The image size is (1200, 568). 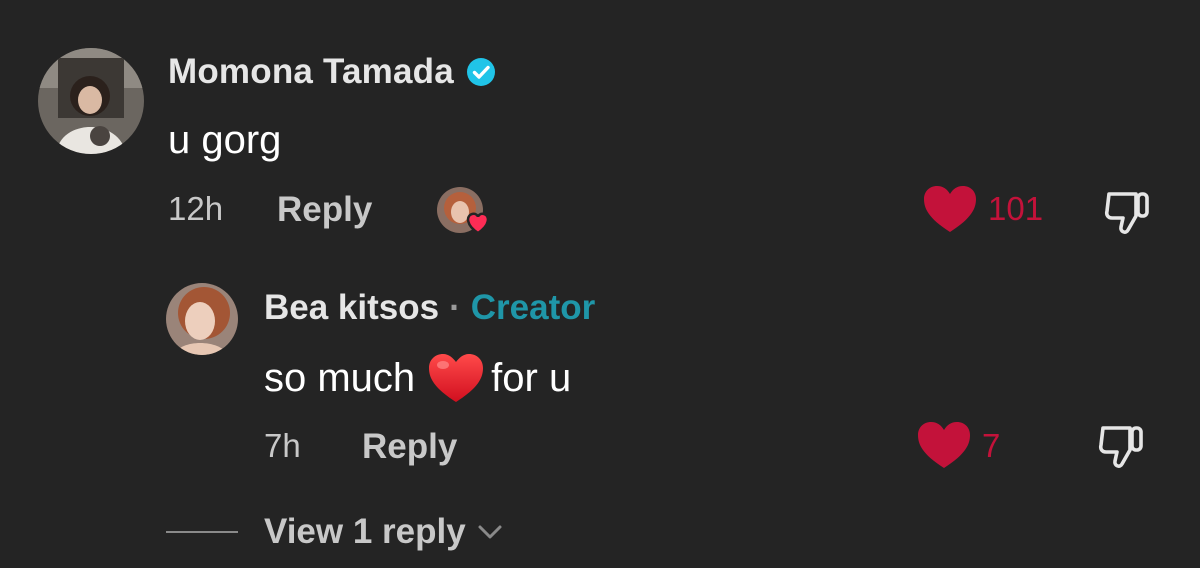 I want to click on avatar-momona-tamada, so click(x=91, y=101).